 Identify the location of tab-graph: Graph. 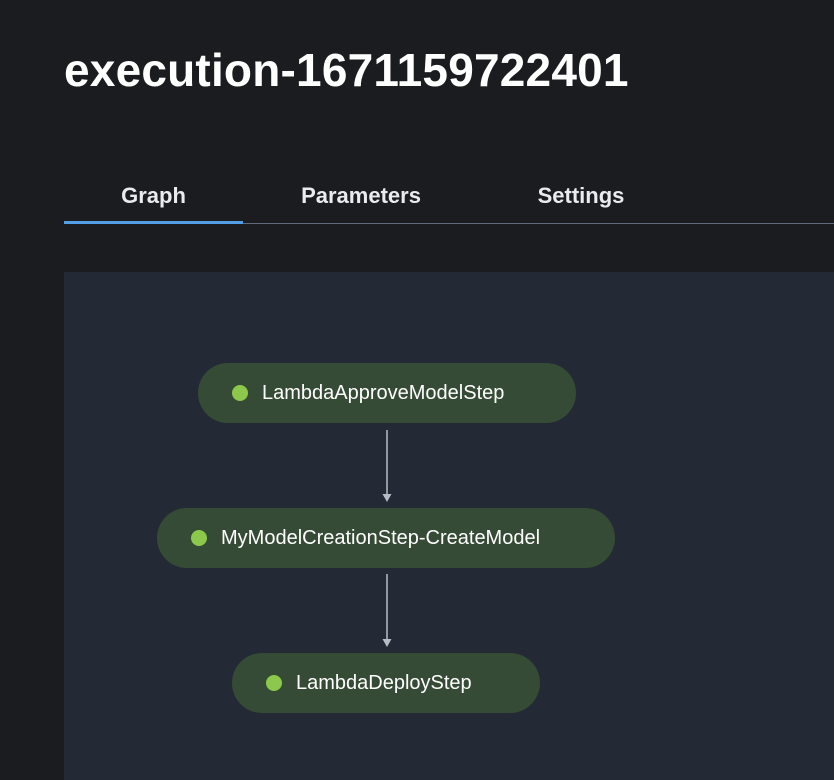
(153, 197).